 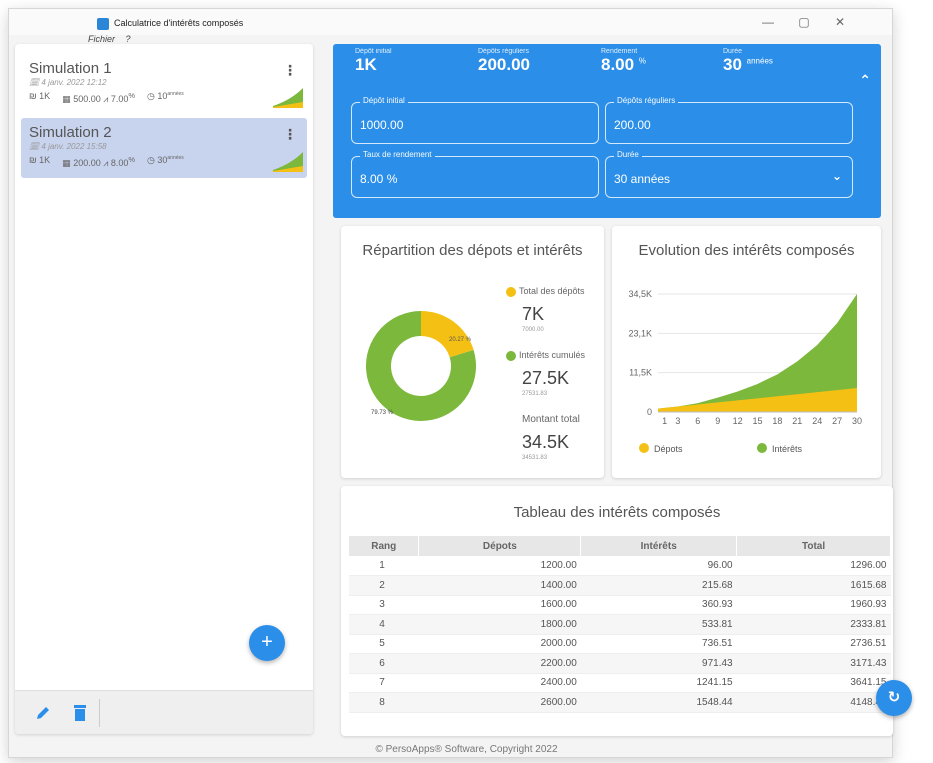 I want to click on legend-label: Dépots, so click(x=668, y=449).